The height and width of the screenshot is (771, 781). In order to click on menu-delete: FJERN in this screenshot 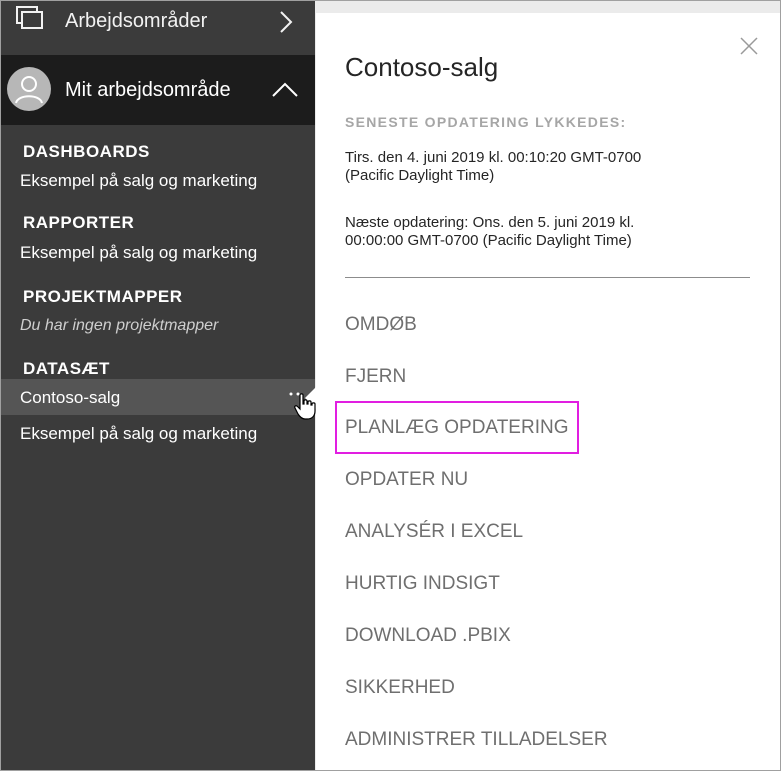, I will do `click(375, 377)`.